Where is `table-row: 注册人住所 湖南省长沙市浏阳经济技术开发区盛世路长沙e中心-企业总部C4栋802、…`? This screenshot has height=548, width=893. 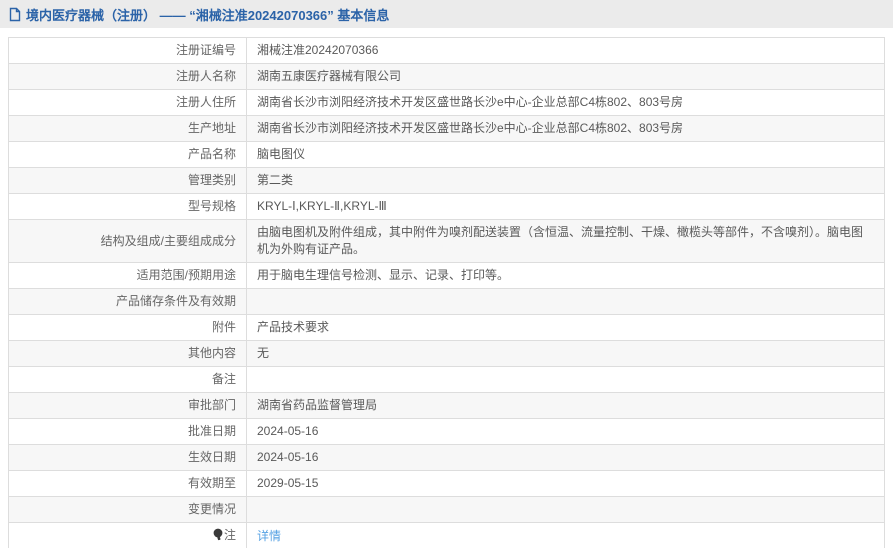
table-row: 注册人住所 湖南省长沙市浏阳经济技术开发区盛世路长沙e中心-企业总部C4栋802、… is located at coordinates (446, 102).